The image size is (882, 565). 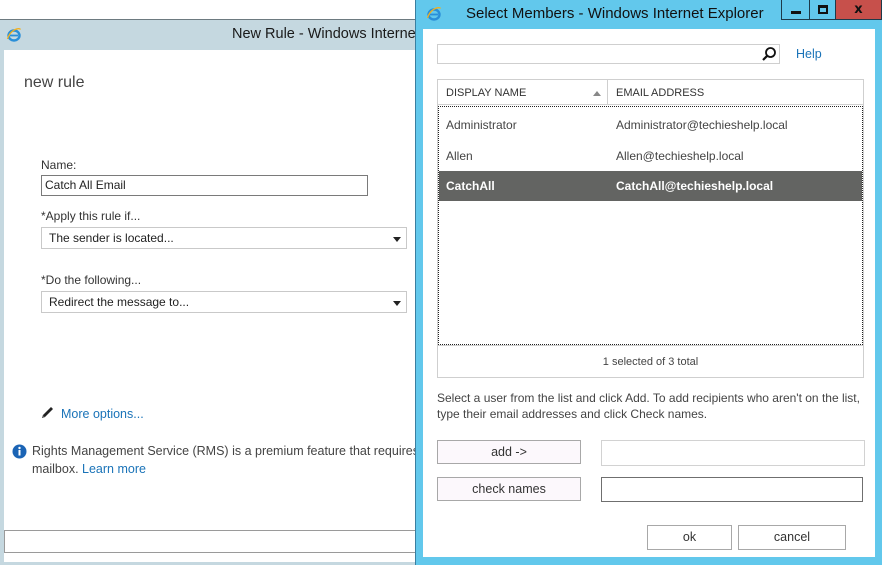 I want to click on page-title: new rule, so click(x=54, y=82).